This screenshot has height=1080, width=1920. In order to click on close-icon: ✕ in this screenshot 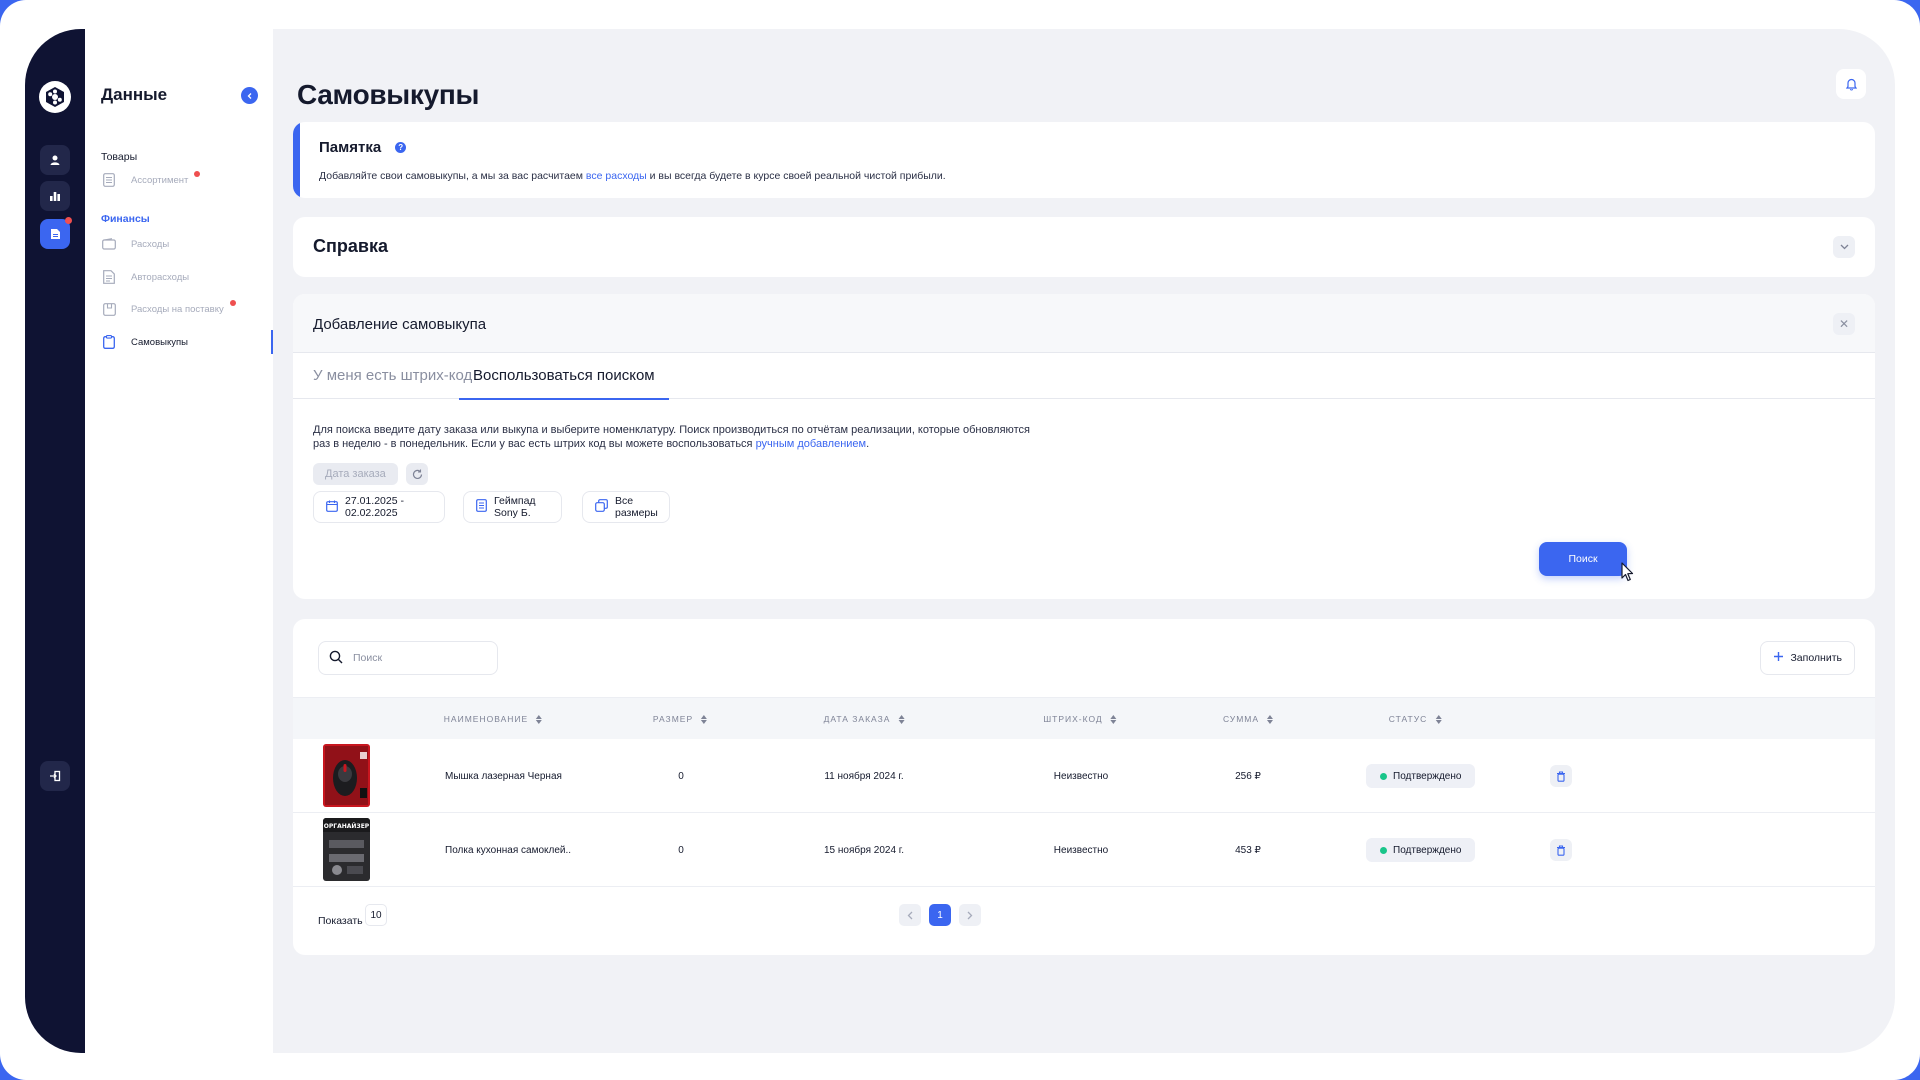, I will do `click(1844, 324)`.